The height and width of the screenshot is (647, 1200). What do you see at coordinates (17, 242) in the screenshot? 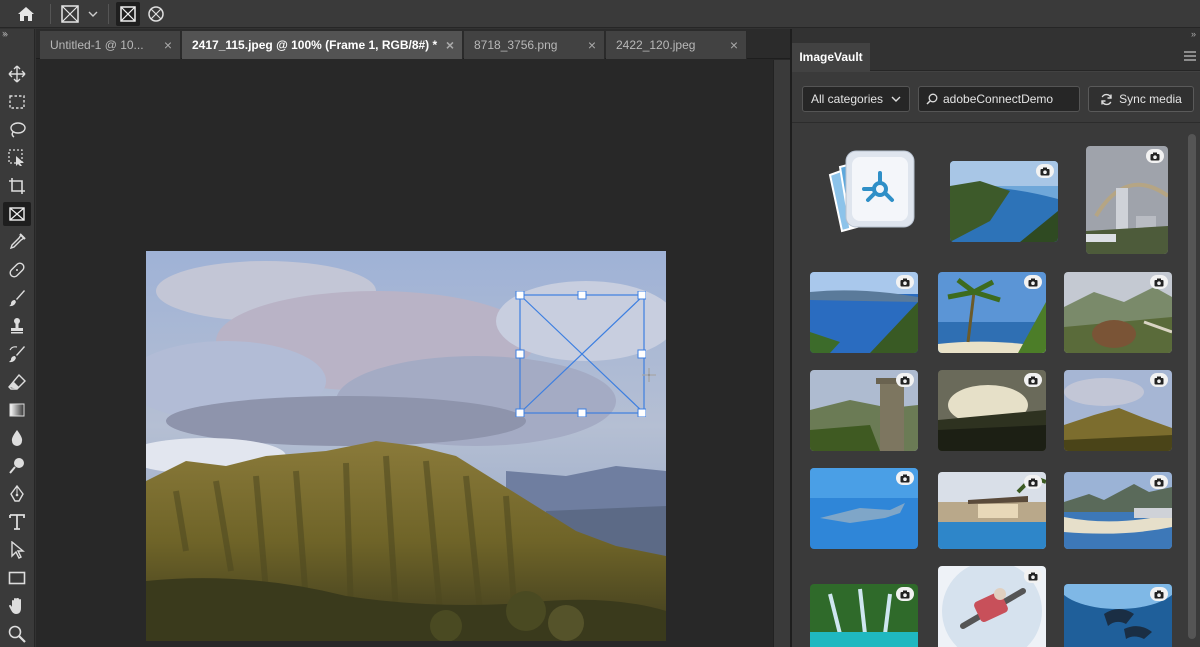
I see `eyedropper-tool` at bounding box center [17, 242].